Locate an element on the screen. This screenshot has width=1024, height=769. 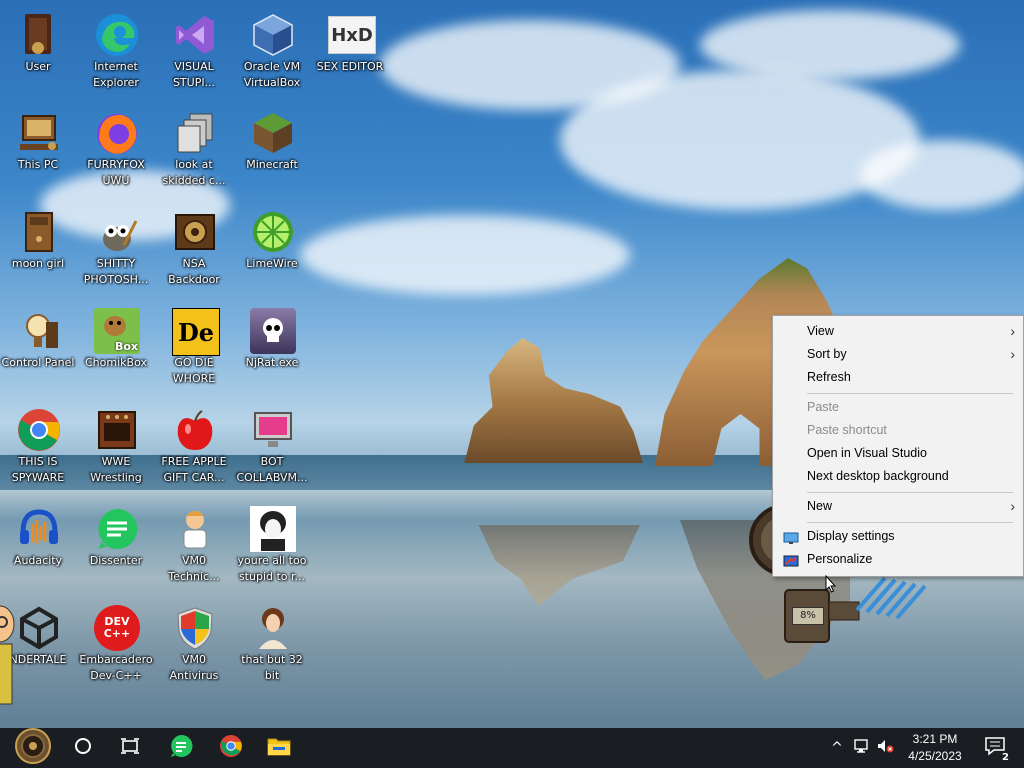
desktop-icon-user: User is located at coordinates (38, 52).